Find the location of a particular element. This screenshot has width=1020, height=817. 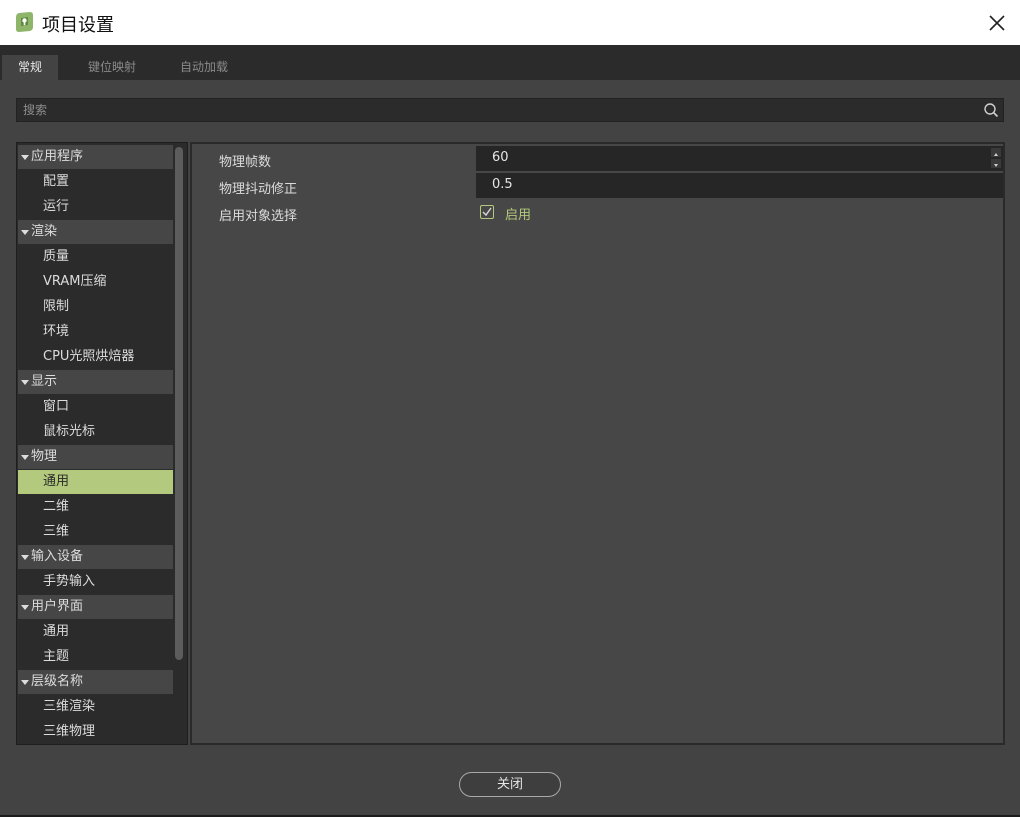

tree-item-physics-3d: 三维 is located at coordinates (95, 532).